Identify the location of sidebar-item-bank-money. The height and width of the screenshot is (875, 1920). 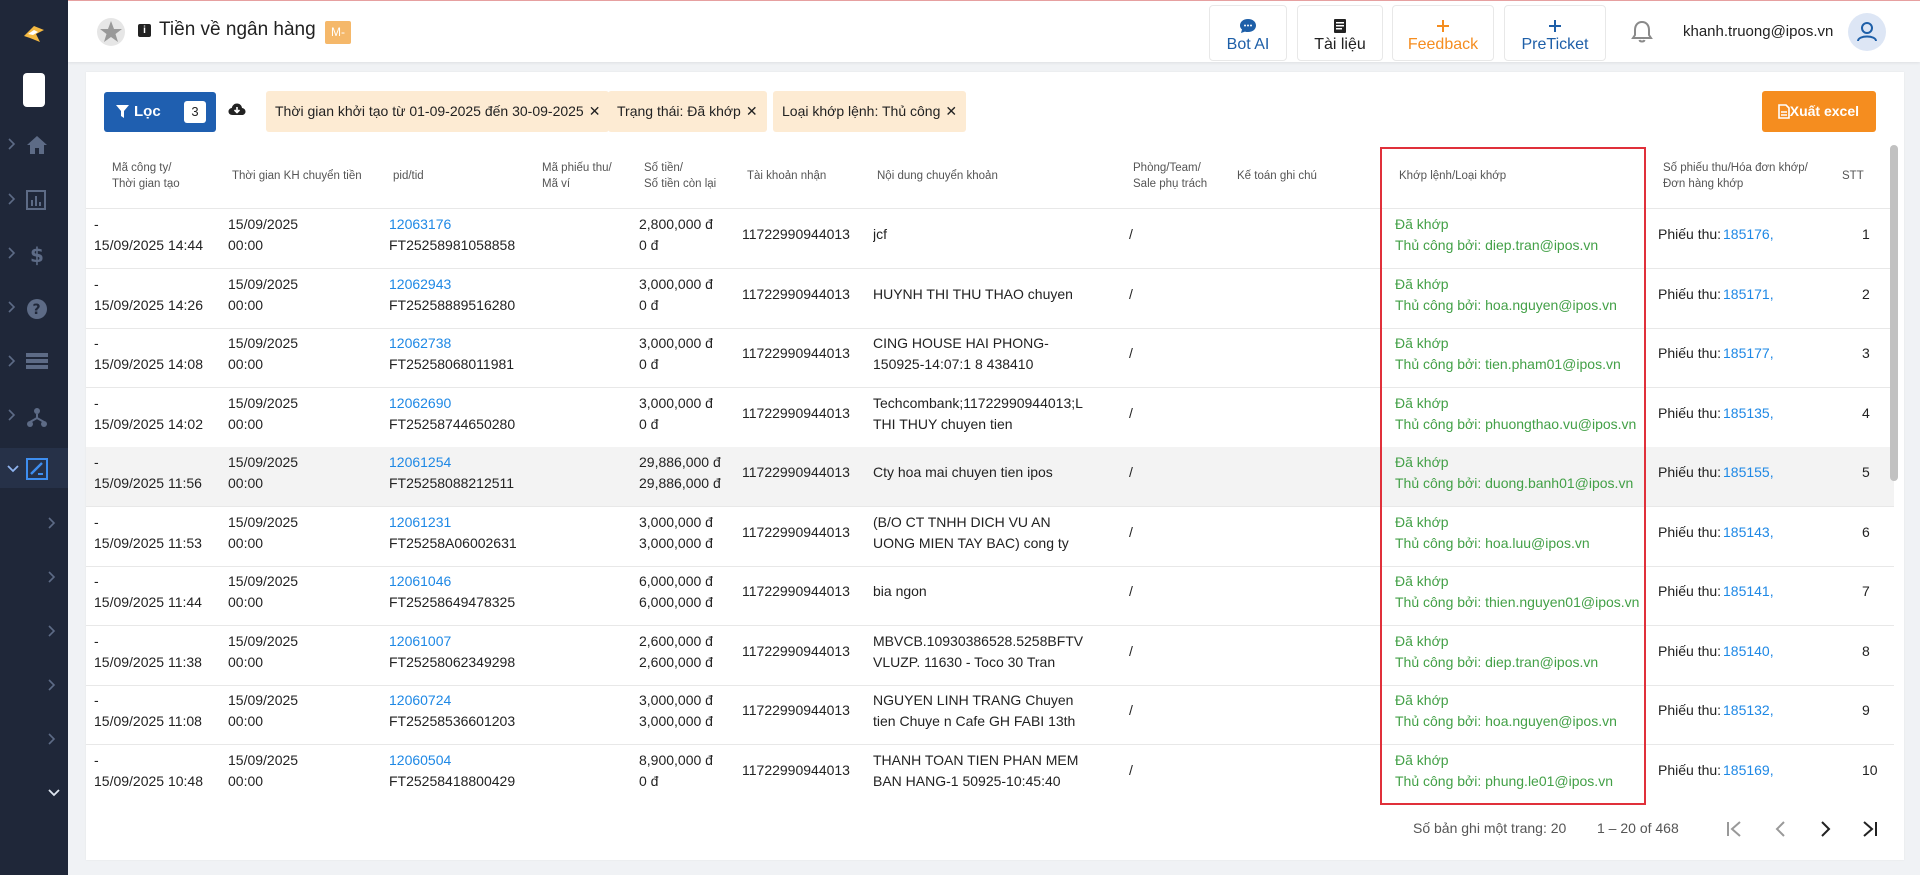
(34, 468).